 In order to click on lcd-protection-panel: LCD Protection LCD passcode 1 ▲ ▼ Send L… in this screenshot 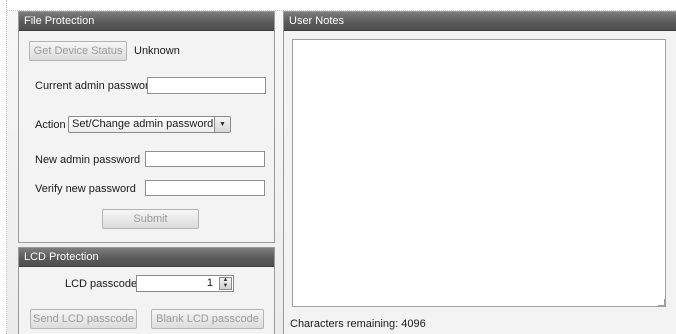, I will do `click(146, 290)`.